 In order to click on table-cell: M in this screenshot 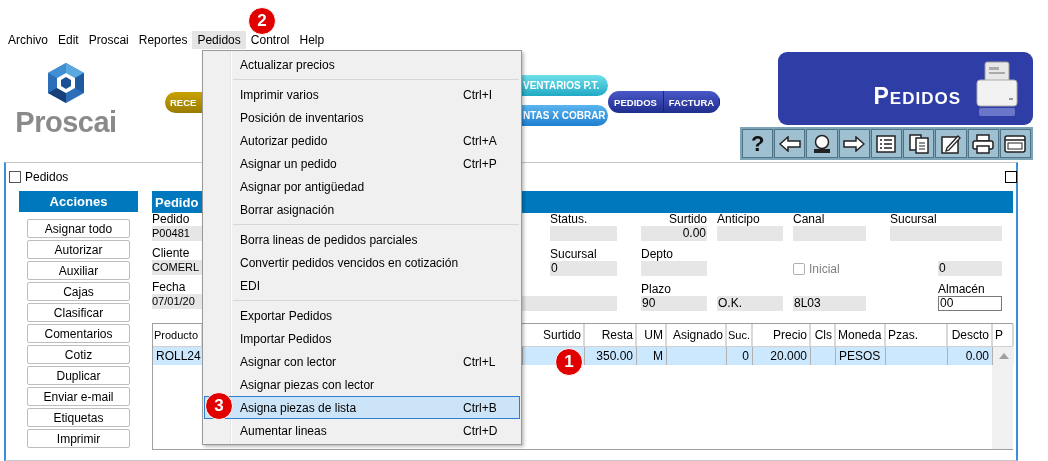, I will do `click(652, 356)`.